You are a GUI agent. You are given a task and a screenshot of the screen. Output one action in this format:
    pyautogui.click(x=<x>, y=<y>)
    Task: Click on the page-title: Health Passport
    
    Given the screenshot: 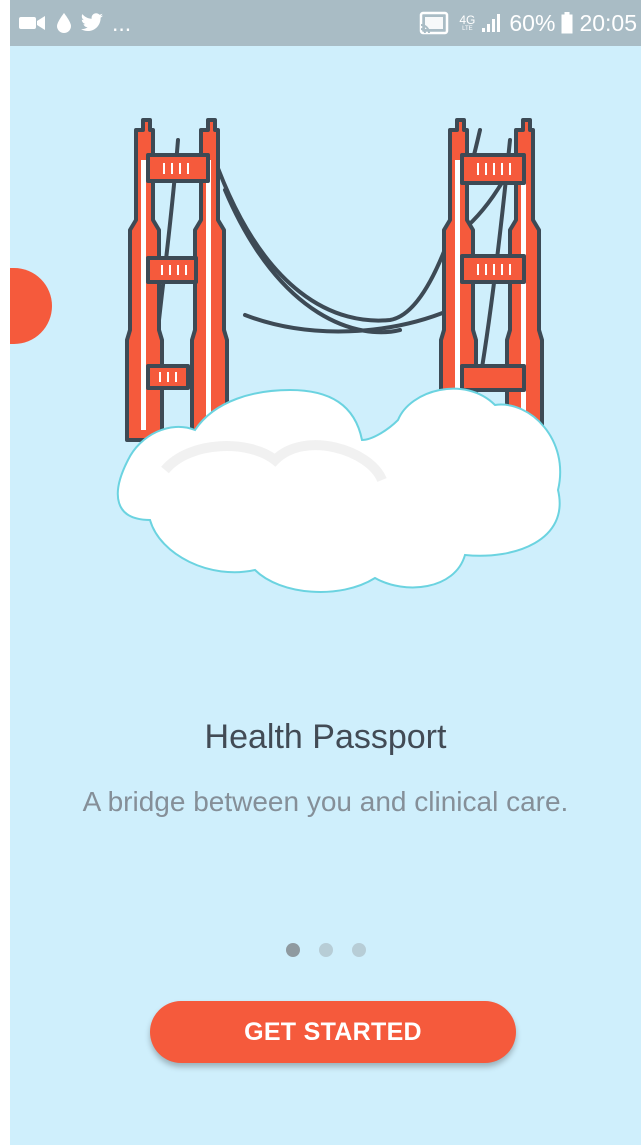 What is the action you would take?
    pyautogui.click(x=325, y=737)
    